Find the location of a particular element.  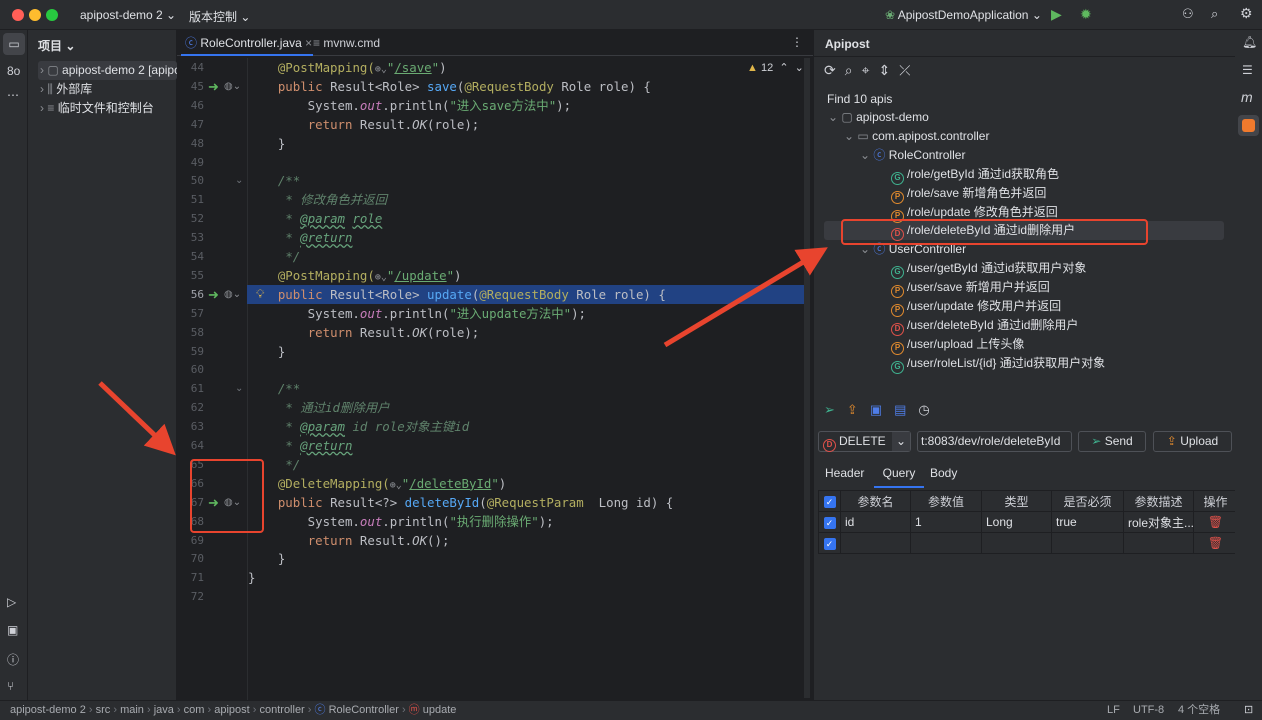

save-icon: ▣ is located at coordinates (882, 409).